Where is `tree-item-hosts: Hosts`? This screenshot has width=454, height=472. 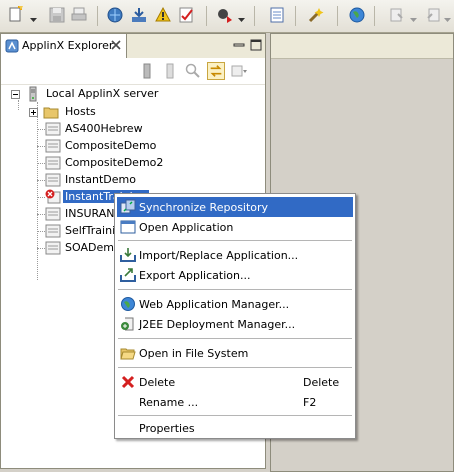
tree-item-hosts: Hosts is located at coordinates (131, 112).